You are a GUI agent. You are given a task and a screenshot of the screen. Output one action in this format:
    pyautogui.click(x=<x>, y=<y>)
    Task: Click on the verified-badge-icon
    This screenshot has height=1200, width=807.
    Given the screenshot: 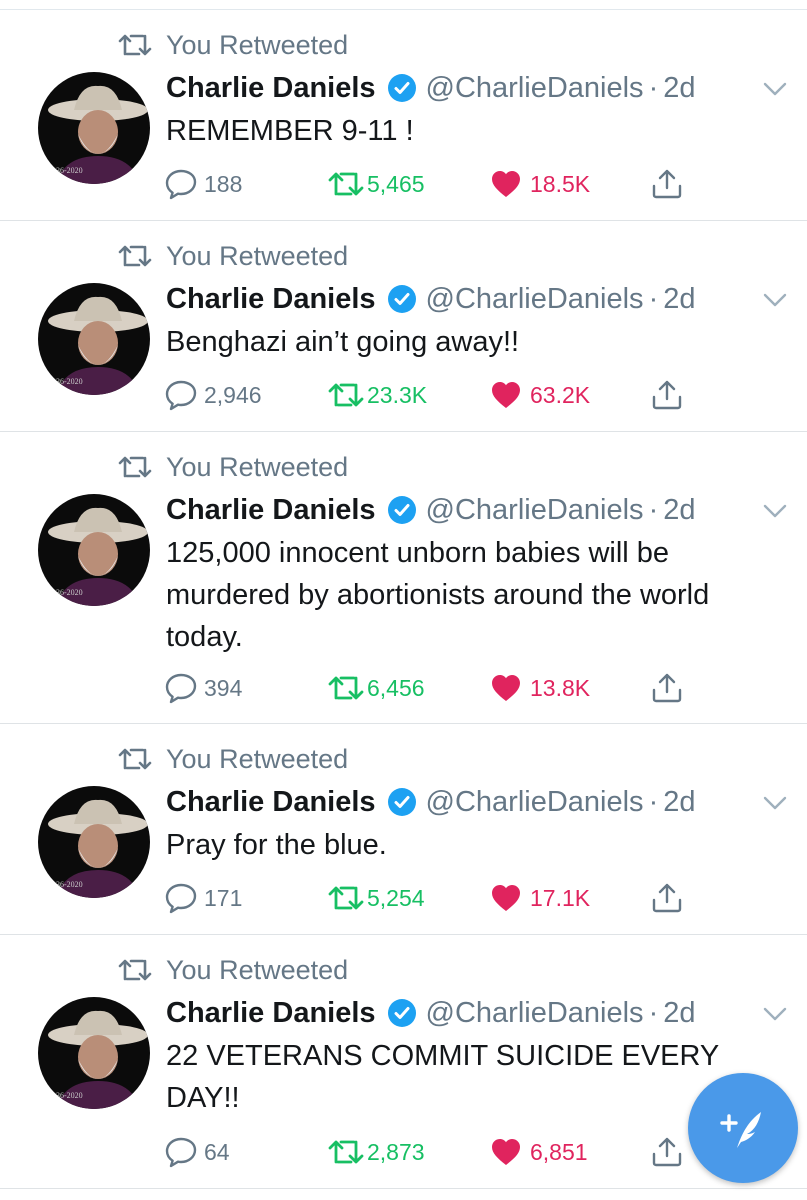 What is the action you would take?
    pyautogui.click(x=401, y=299)
    